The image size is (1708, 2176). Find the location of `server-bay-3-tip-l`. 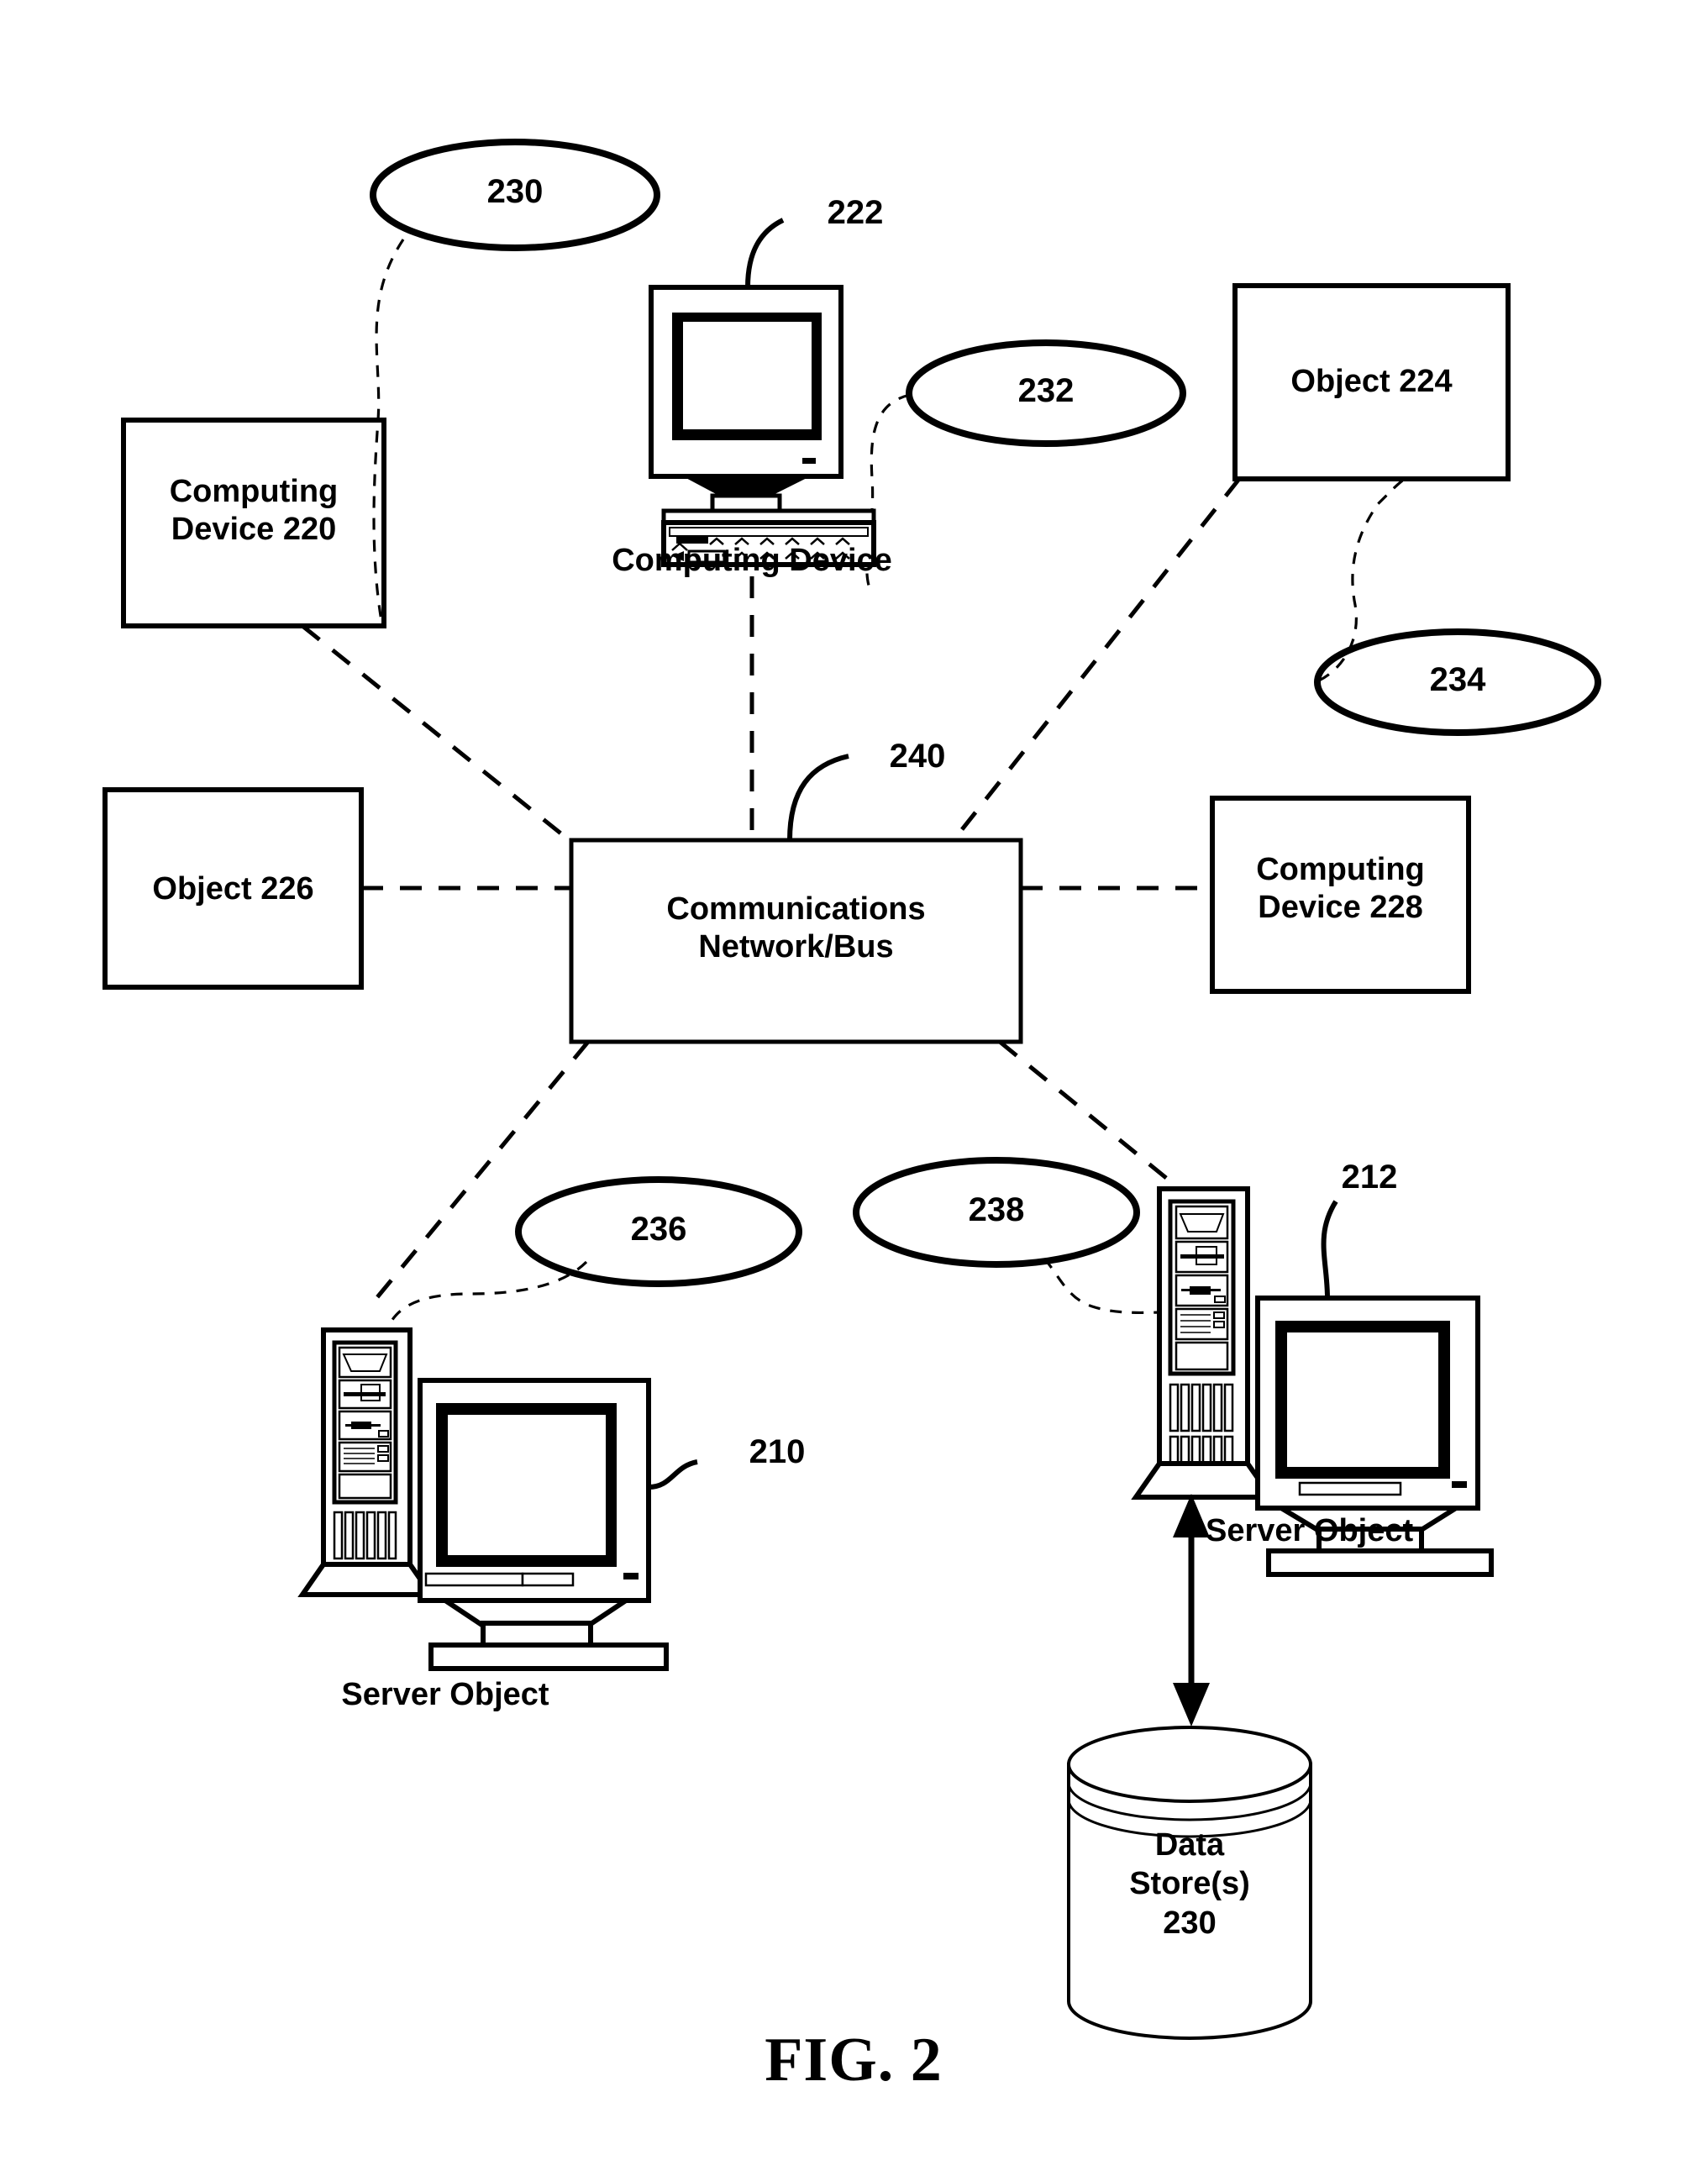

server-bay-3-tip-l is located at coordinates (349, 1425).